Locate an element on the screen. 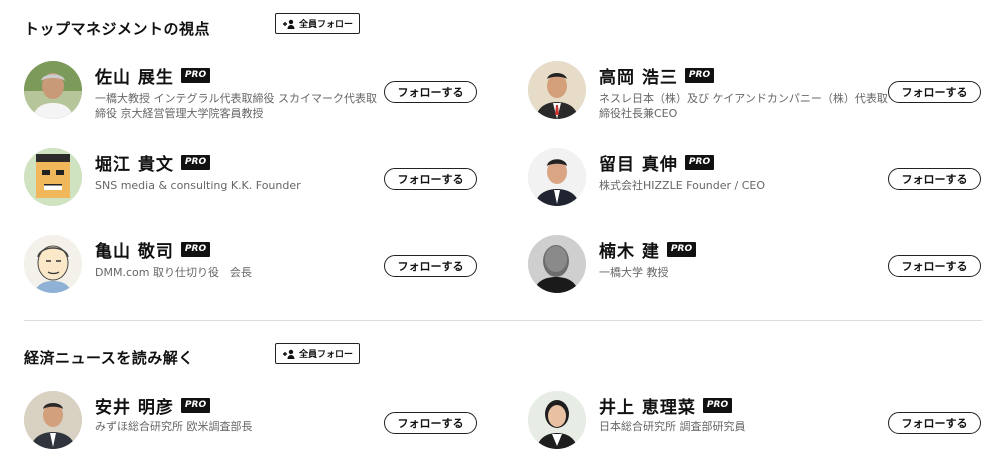 The height and width of the screenshot is (468, 1000). person-description: SNS media & consulting K.K. Founder is located at coordinates (198, 185).